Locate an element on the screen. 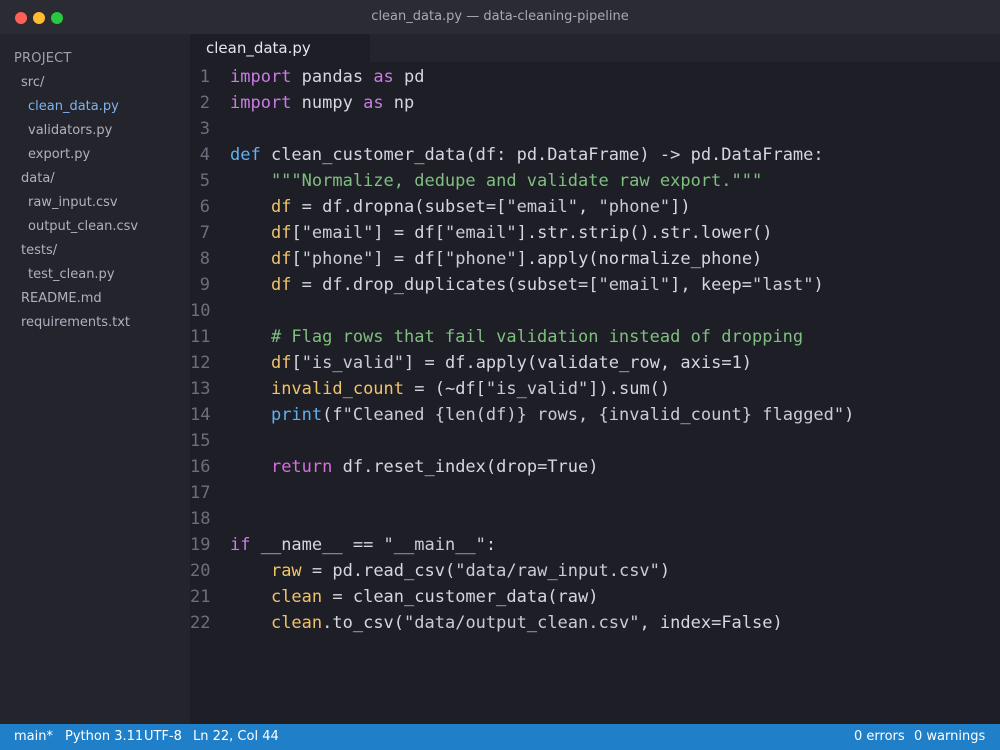  title-bar: clean_data.py — data-cleaning-pipeline is located at coordinates (500, 17).